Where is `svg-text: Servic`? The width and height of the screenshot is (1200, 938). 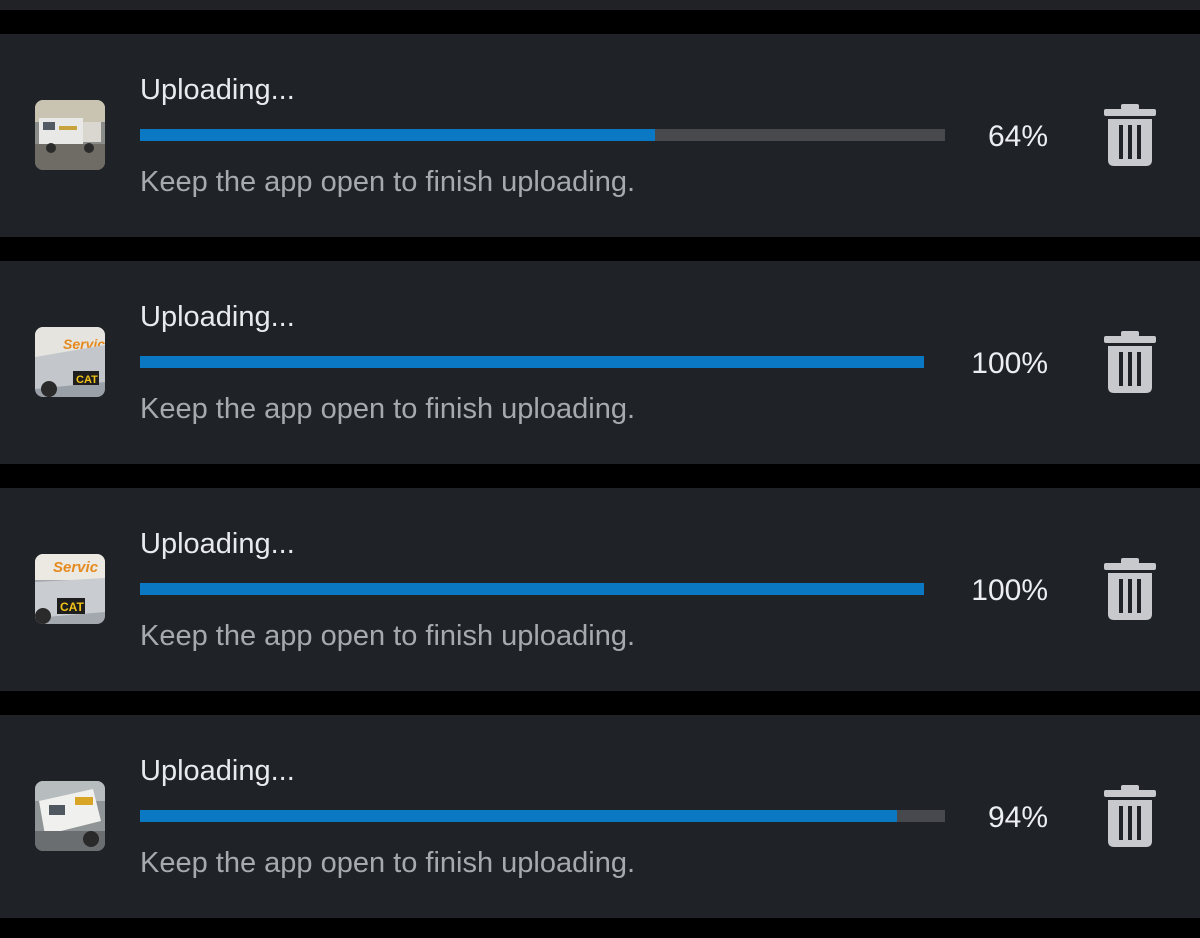
svg-text: Servic is located at coordinates (76, 567).